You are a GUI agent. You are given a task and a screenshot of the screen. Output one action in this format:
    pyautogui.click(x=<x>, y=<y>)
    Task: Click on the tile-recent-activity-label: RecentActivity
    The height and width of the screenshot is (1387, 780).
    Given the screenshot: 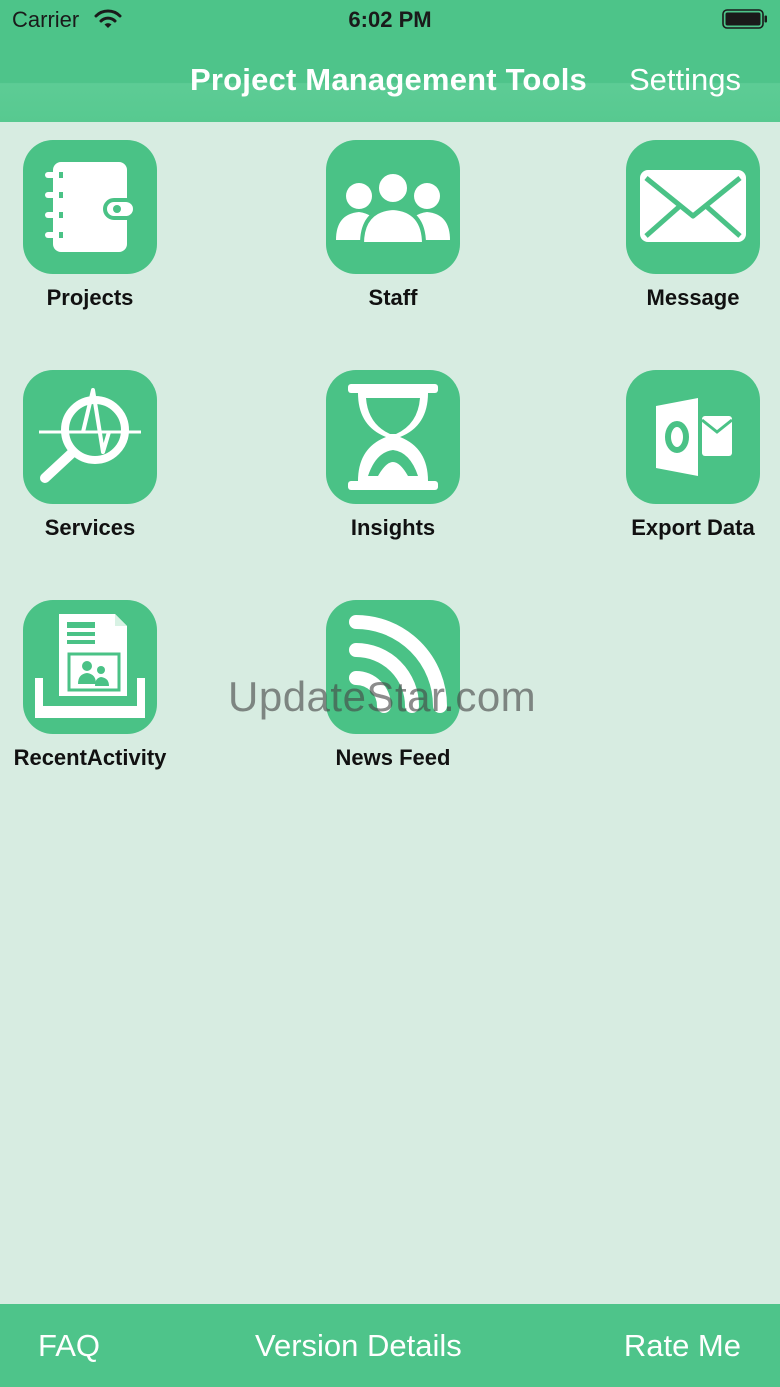 What is the action you would take?
    pyautogui.click(x=90, y=757)
    